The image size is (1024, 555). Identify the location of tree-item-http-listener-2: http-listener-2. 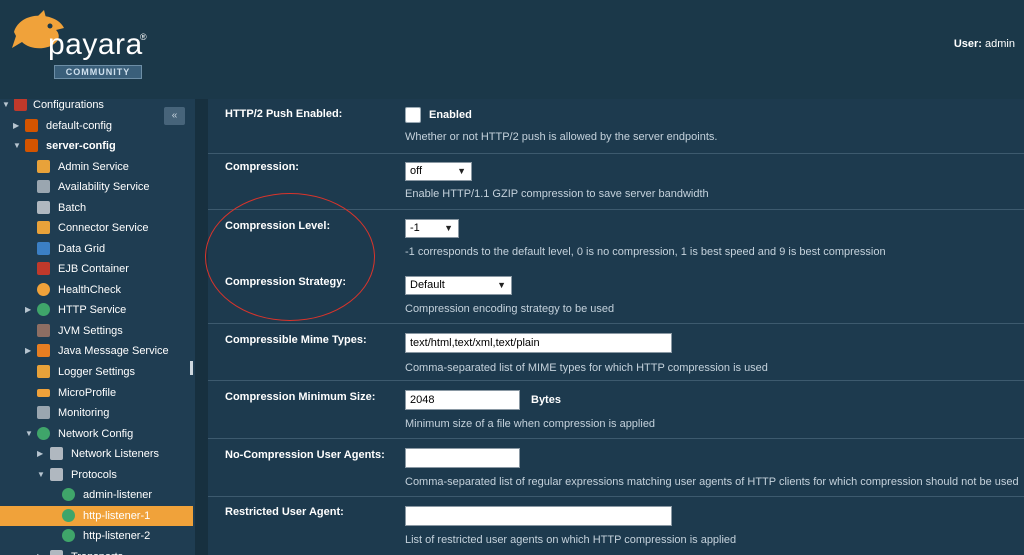
(80, 536).